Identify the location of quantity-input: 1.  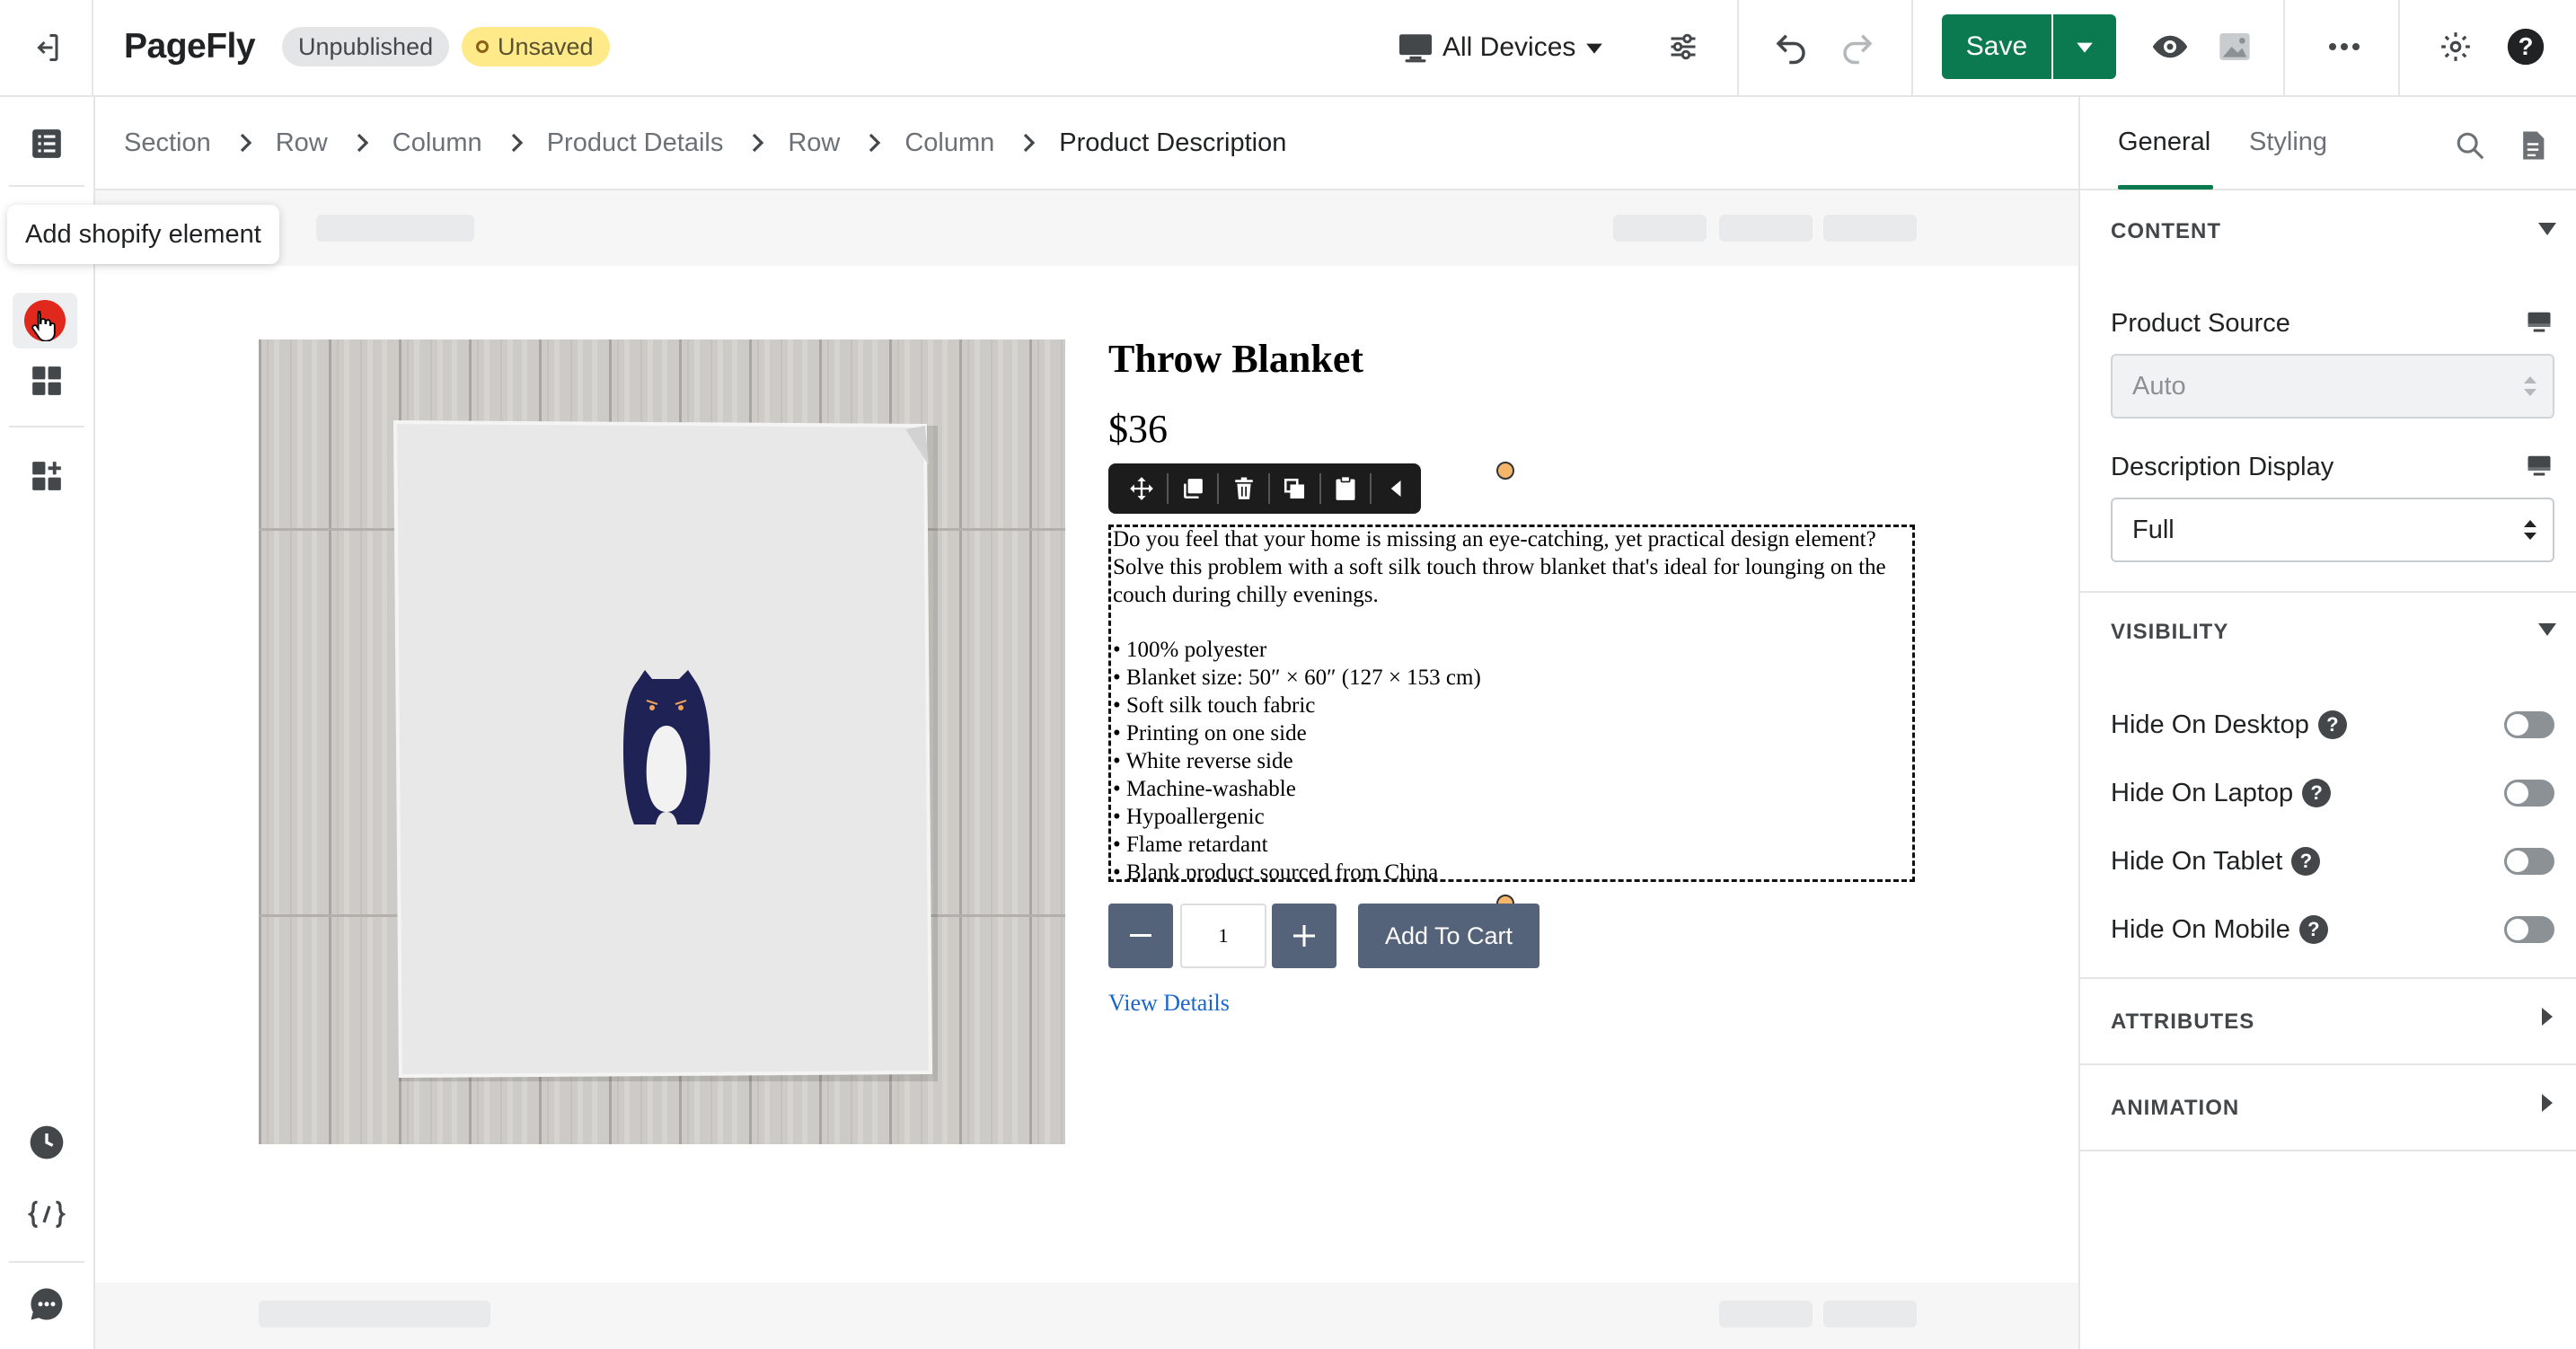
(1223, 936).